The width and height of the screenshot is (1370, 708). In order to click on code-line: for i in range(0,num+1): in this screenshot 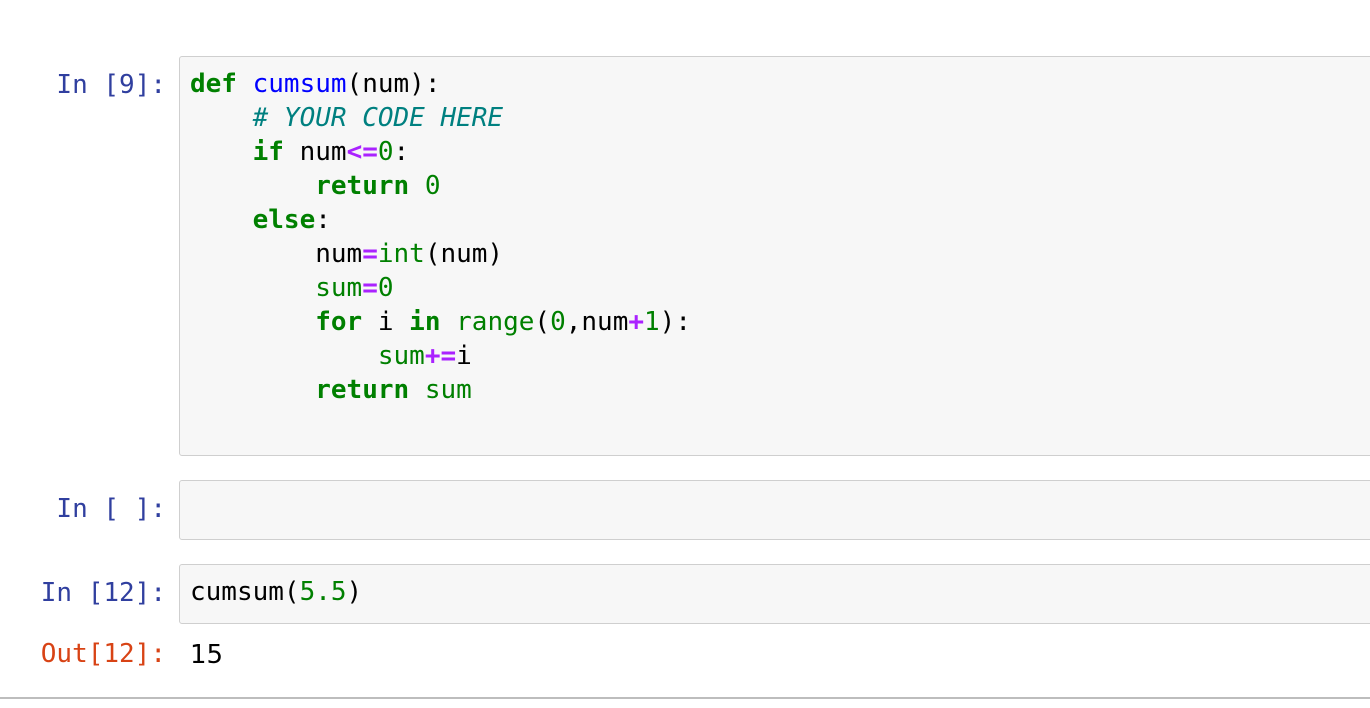, I will do `click(440, 322)`.